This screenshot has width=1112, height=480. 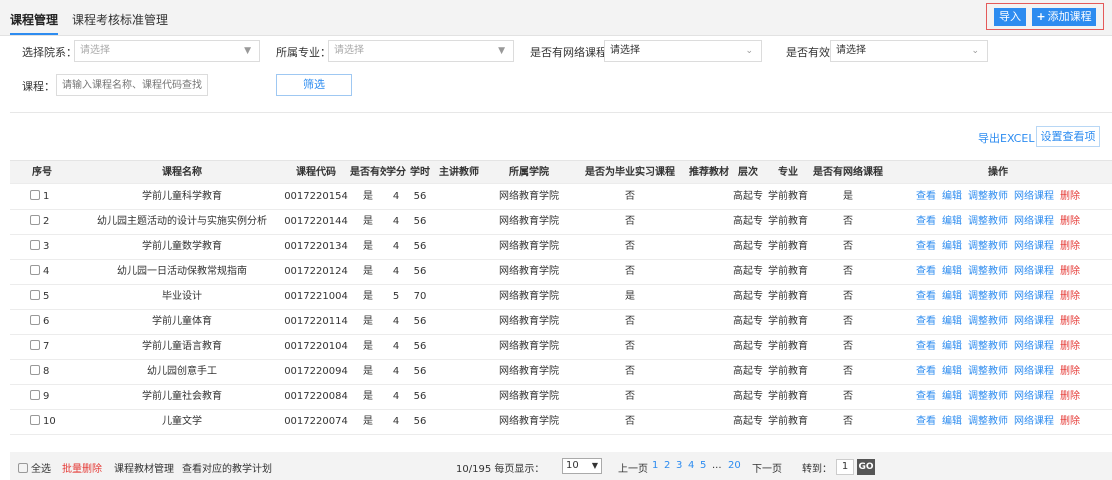 I want to click on course-code-cell: 0017221004, so click(x=316, y=296).